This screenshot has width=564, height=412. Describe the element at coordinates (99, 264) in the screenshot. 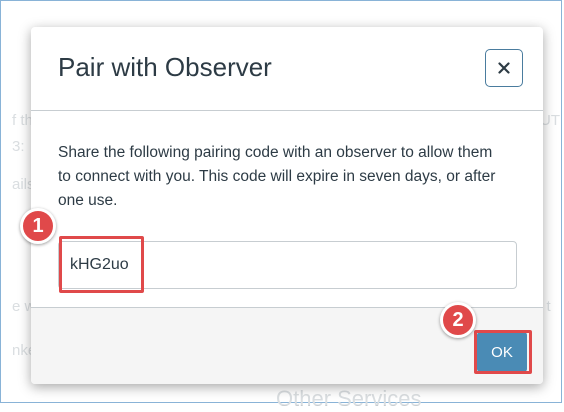

I see `pairing-code-value: kHG2uo` at that location.